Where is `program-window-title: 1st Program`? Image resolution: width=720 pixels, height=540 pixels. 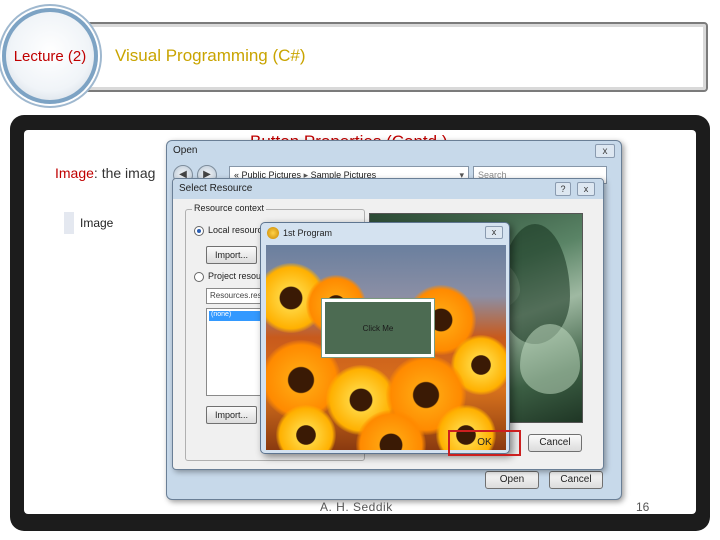 program-window-title: 1st Program is located at coordinates (308, 233).